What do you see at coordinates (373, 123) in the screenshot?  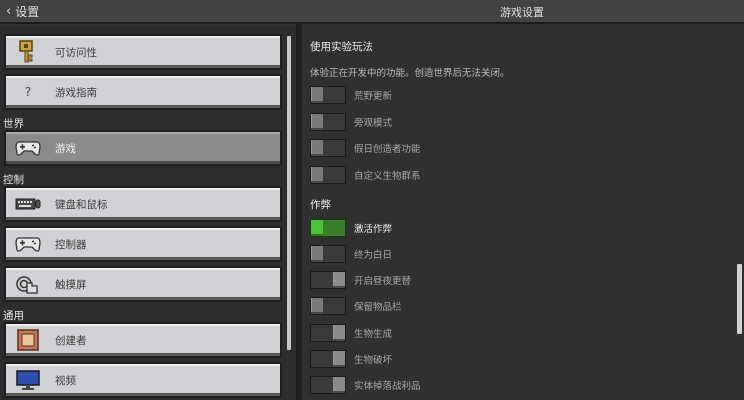 I see `toggle-label: 旁观模式` at bounding box center [373, 123].